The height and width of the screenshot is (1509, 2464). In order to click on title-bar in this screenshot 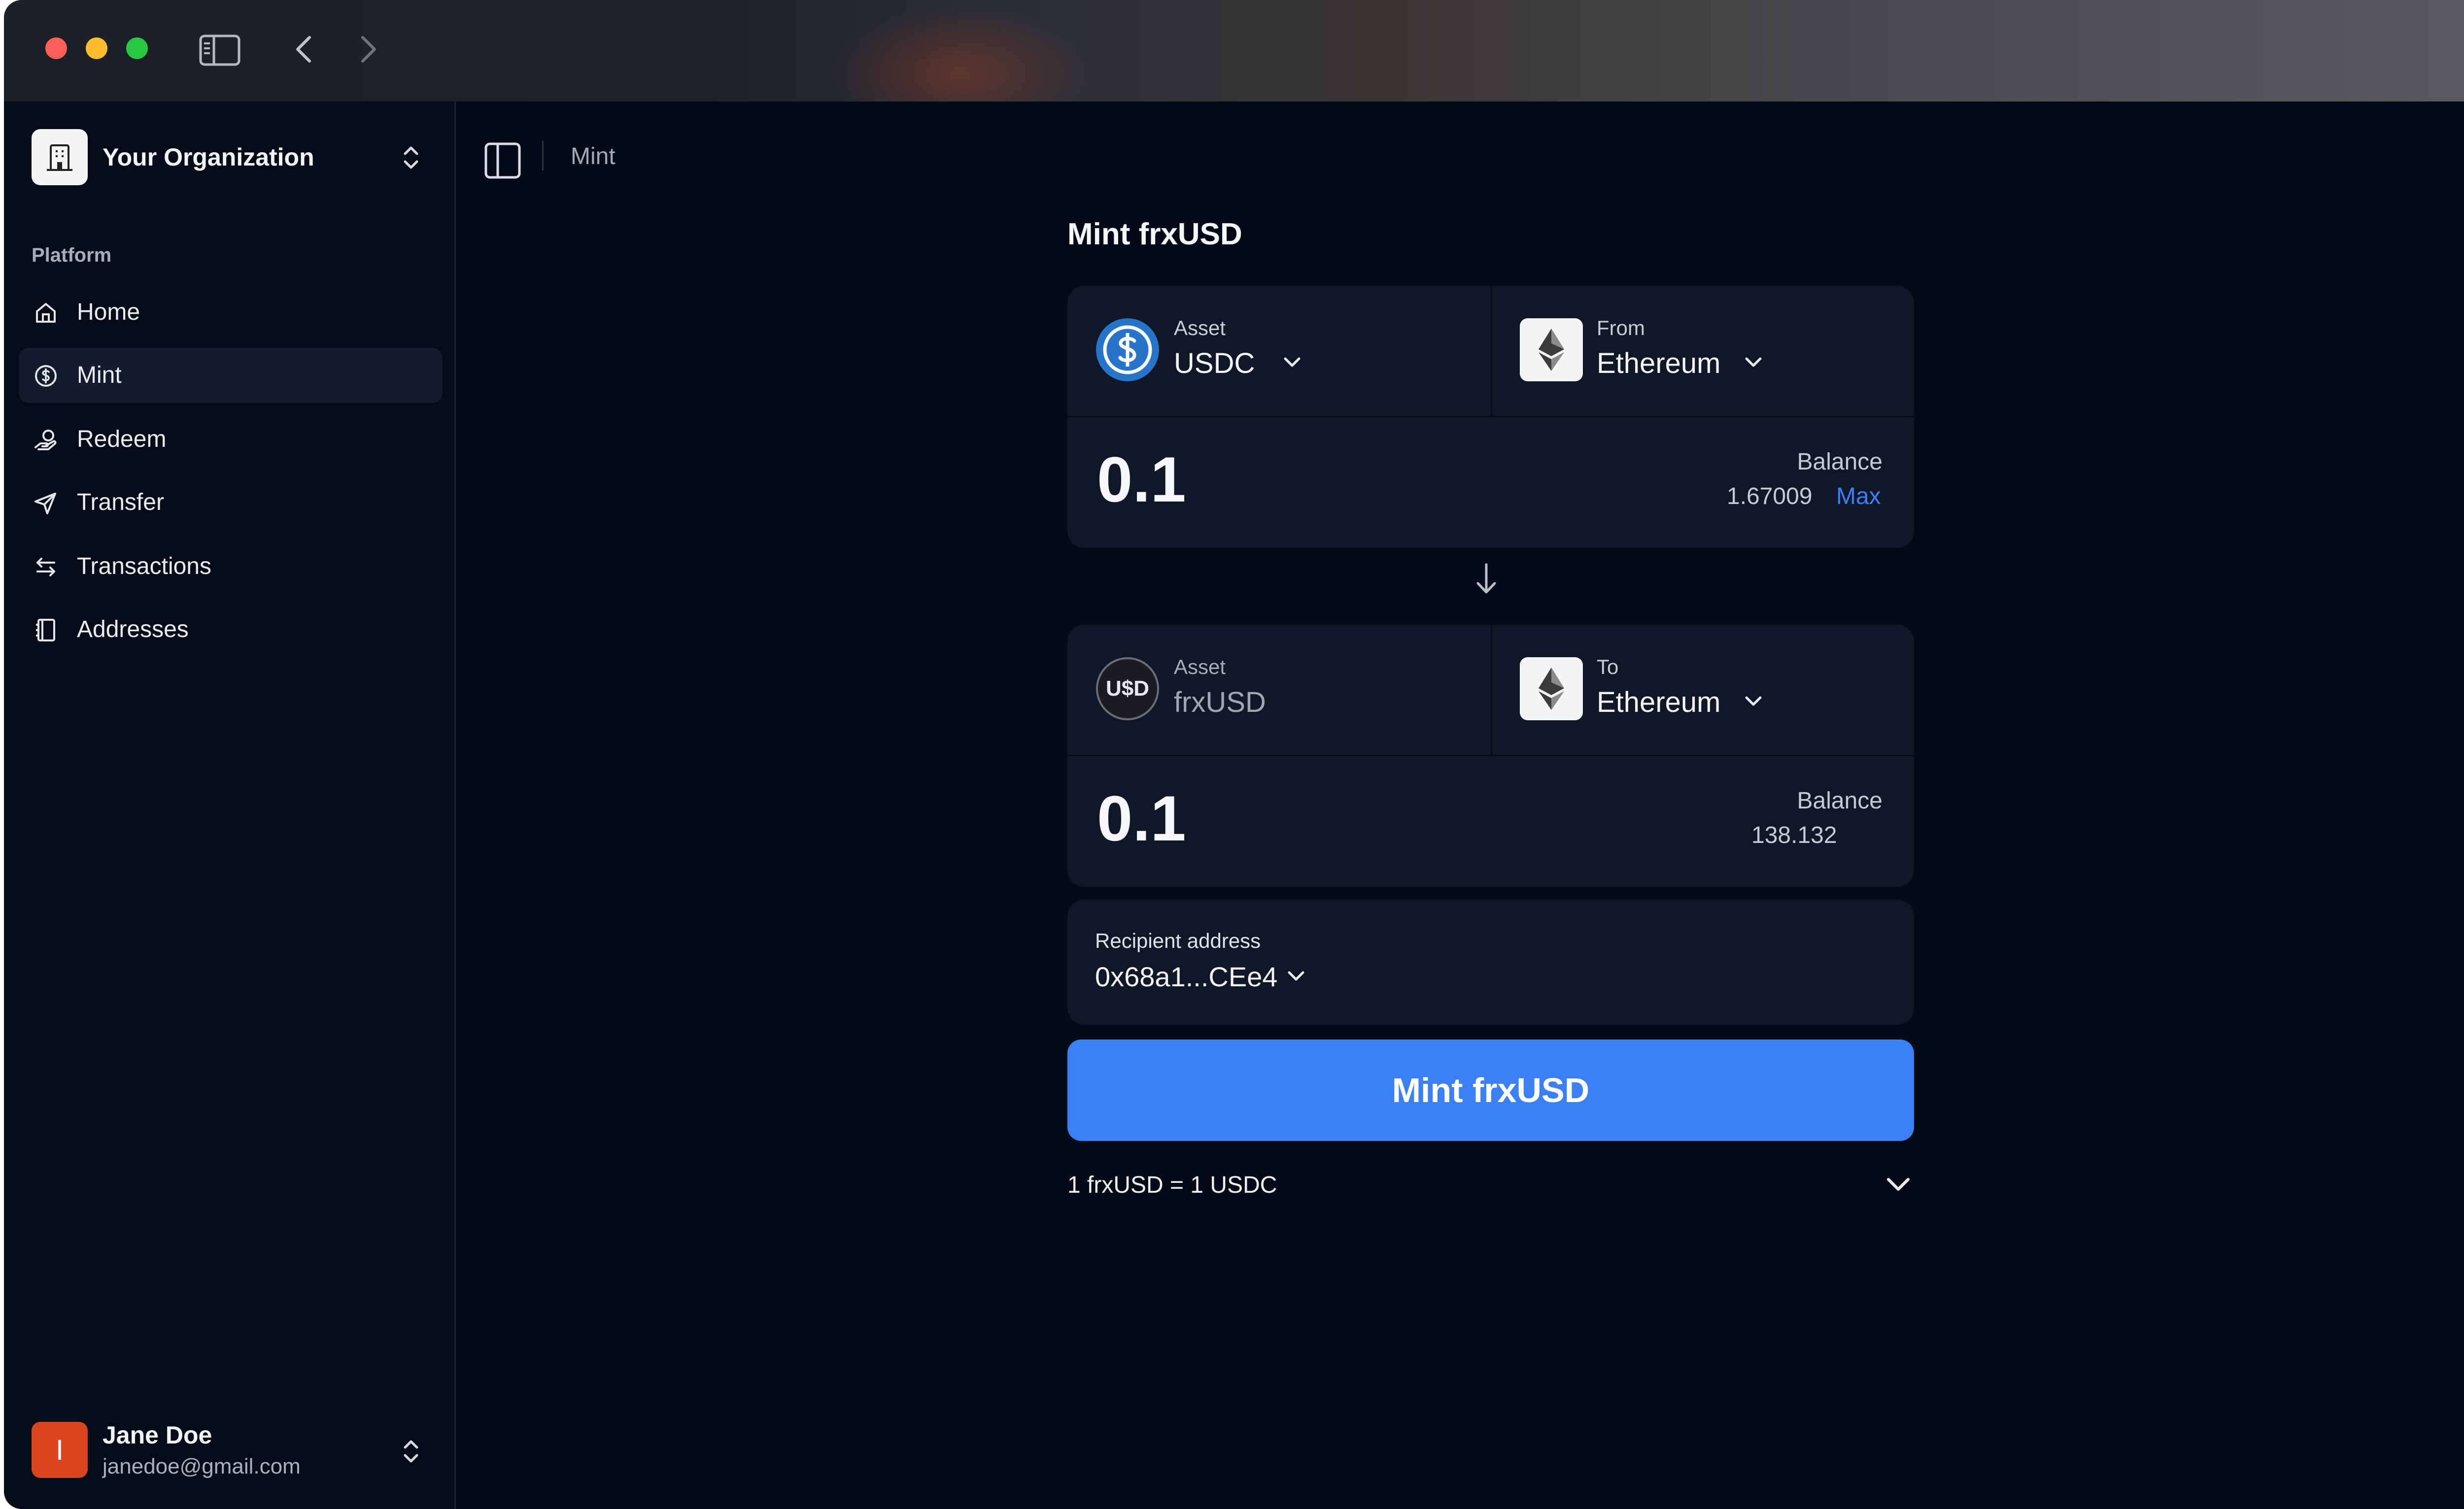, I will do `click(1234, 50)`.